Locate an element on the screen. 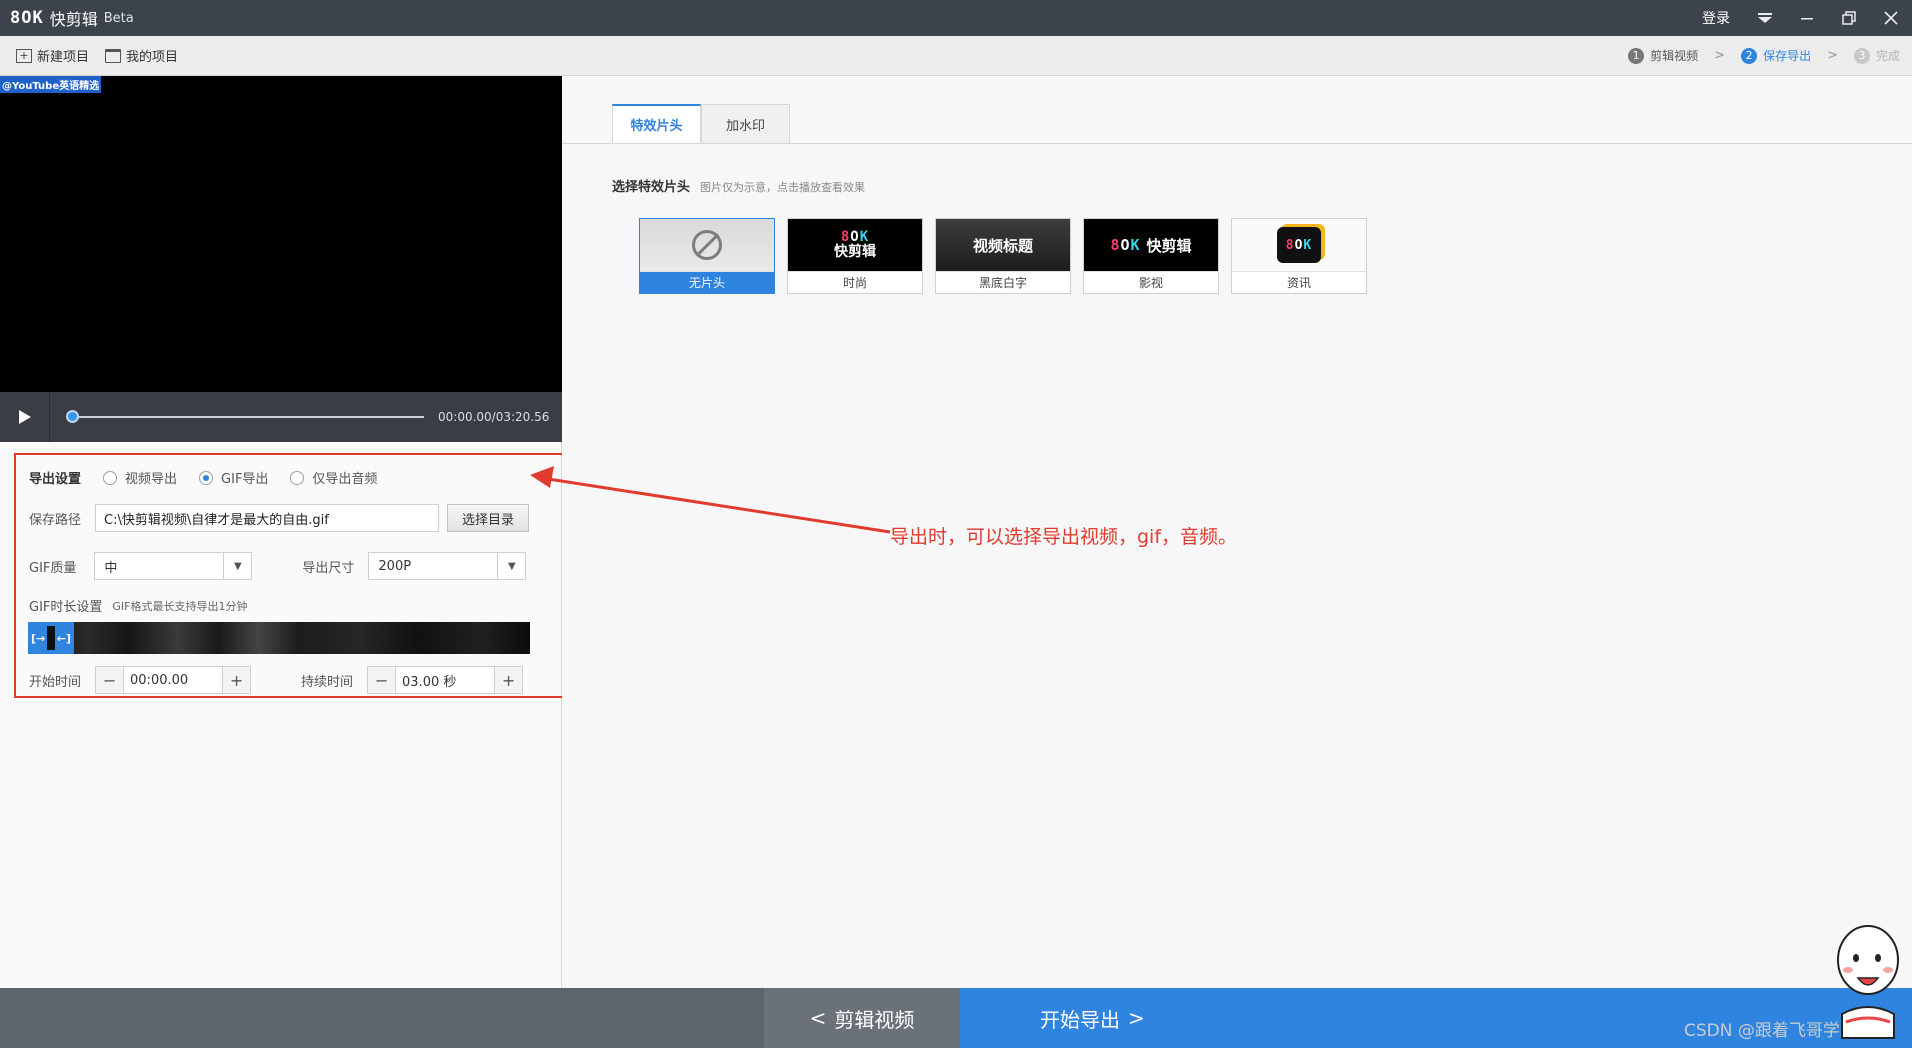  progress-knob is located at coordinates (72, 416).